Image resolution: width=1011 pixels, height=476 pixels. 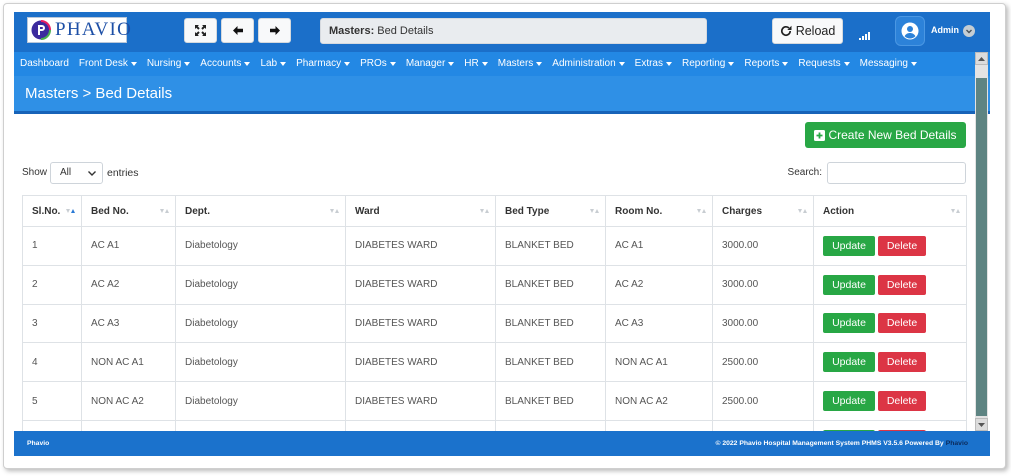 I want to click on nav-item-manager: Manager, so click(x=430, y=64).